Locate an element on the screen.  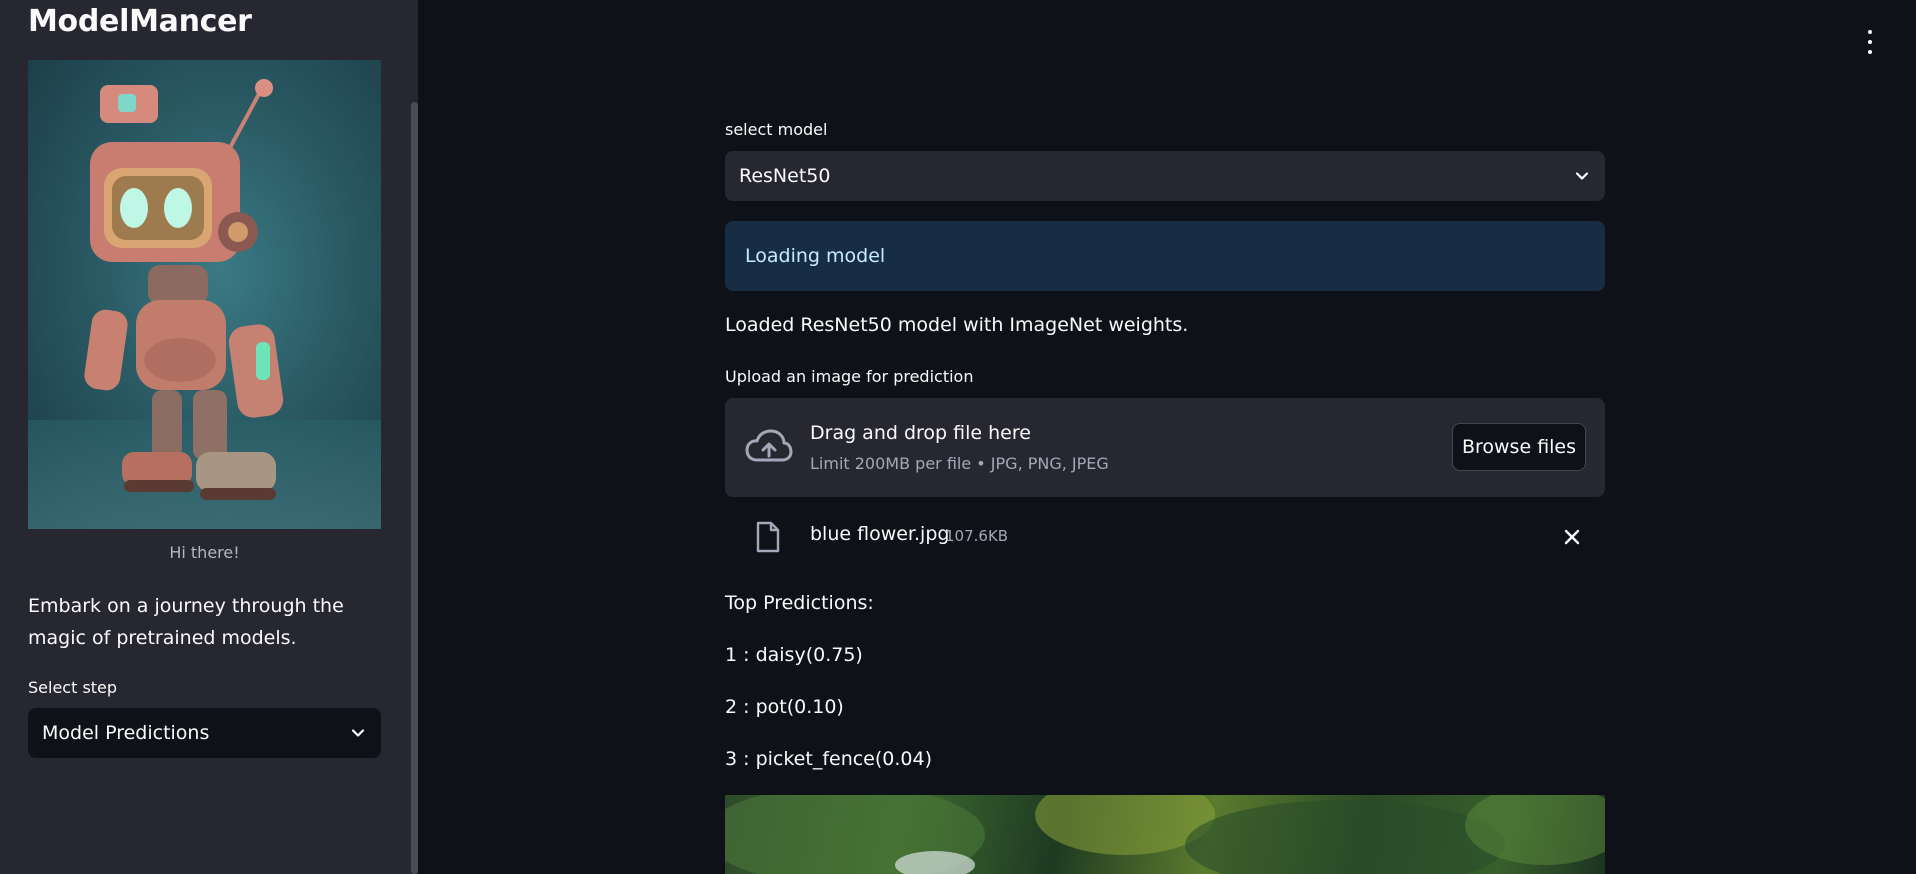
uploaded-file-row: blue flower.jpg 107.6KB is located at coordinates (1165, 537).